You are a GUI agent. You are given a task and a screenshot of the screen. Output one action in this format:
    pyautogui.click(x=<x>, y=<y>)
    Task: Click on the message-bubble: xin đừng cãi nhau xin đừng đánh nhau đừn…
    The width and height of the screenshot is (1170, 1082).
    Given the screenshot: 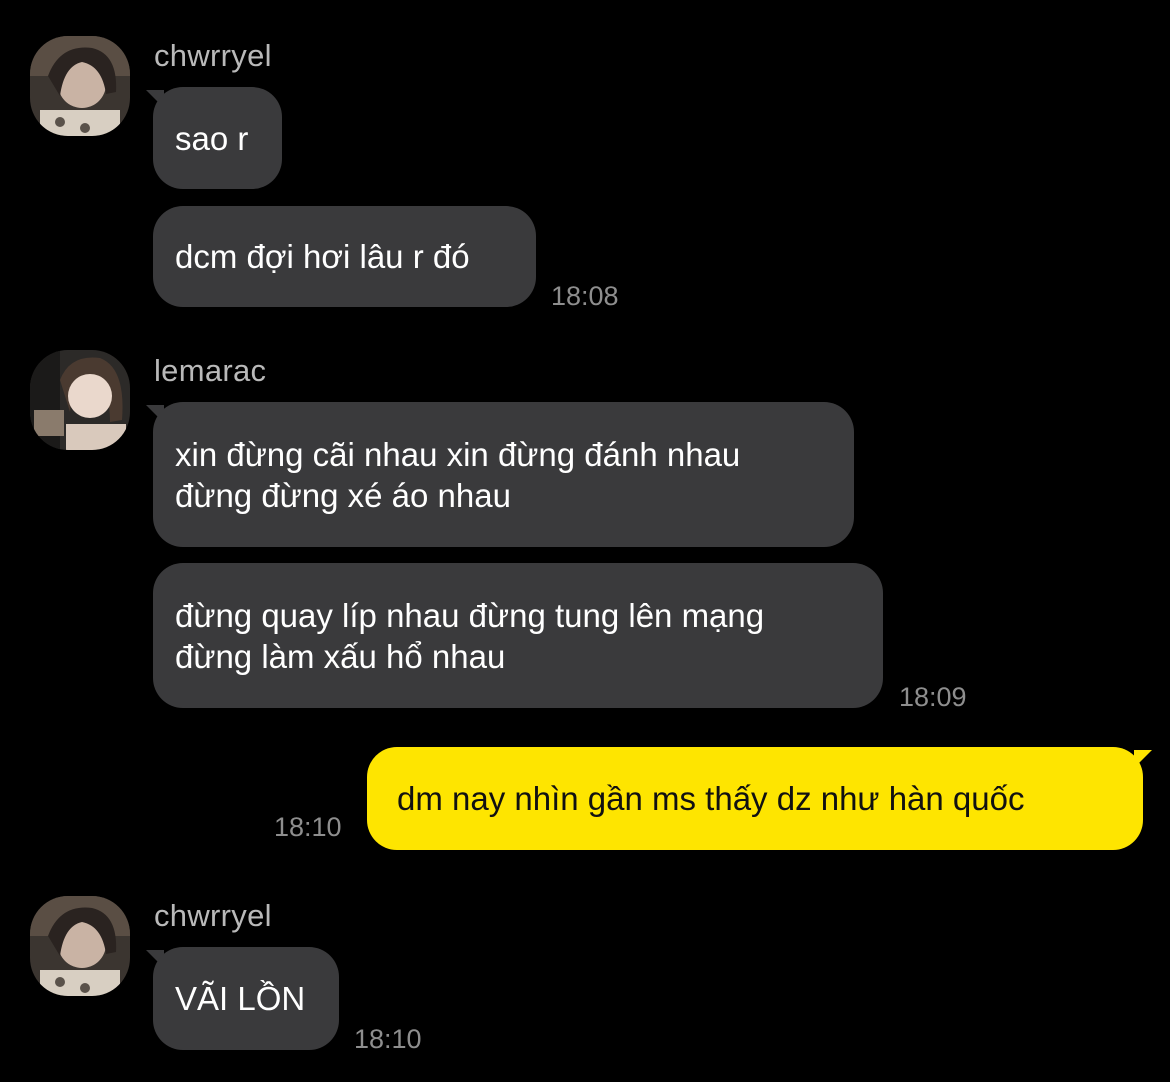 What is the action you would take?
    pyautogui.click(x=503, y=474)
    